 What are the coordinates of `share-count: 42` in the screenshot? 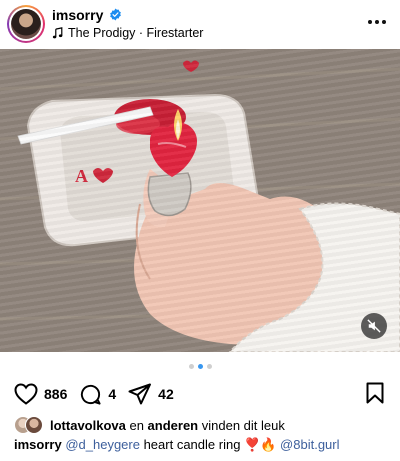 It's located at (166, 394).